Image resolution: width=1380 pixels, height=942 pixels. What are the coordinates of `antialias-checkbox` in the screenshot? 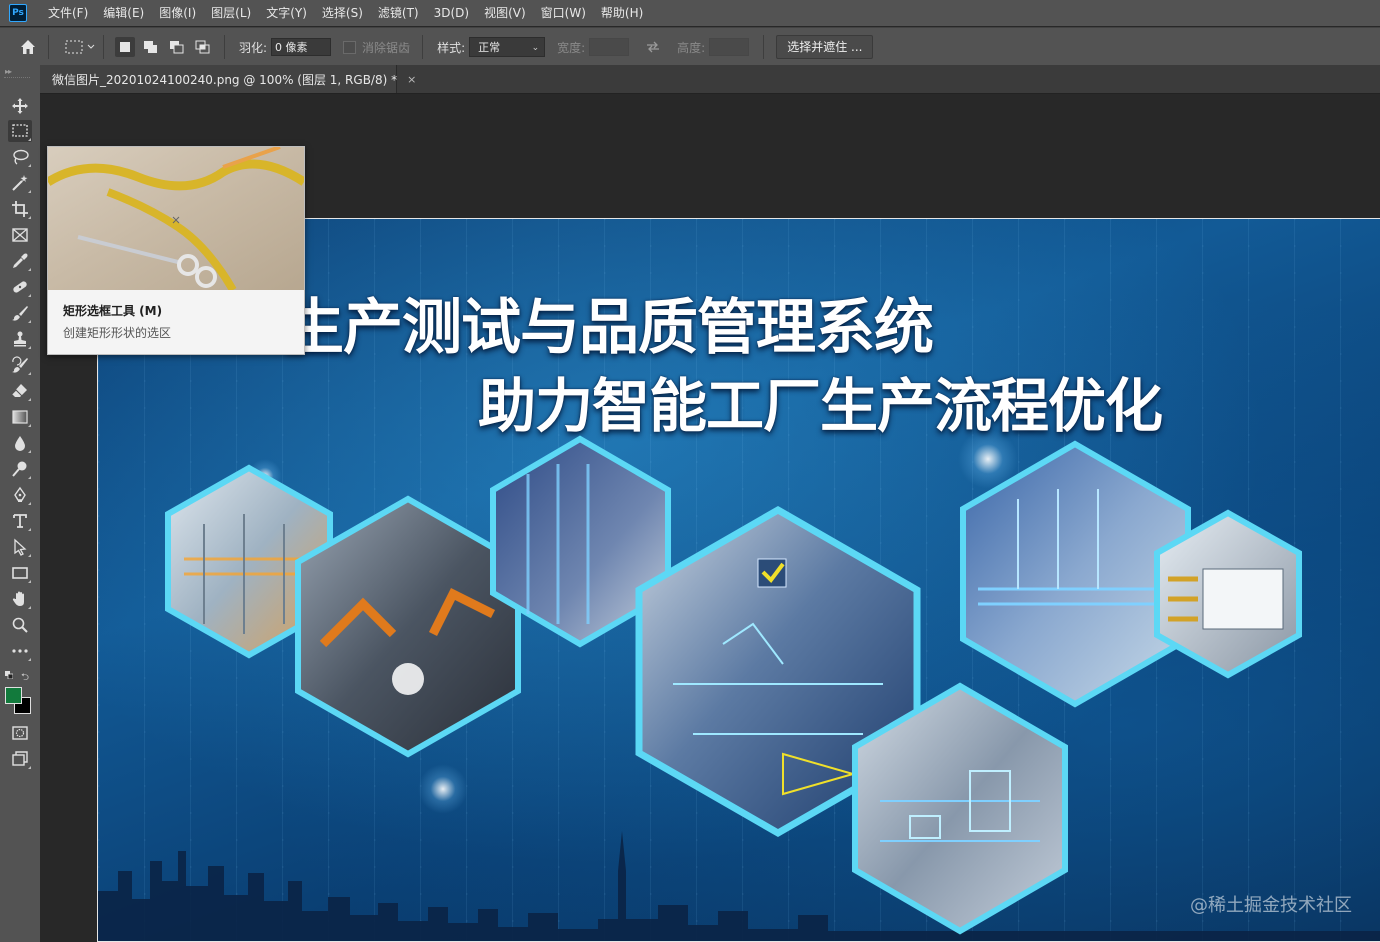 It's located at (350, 47).